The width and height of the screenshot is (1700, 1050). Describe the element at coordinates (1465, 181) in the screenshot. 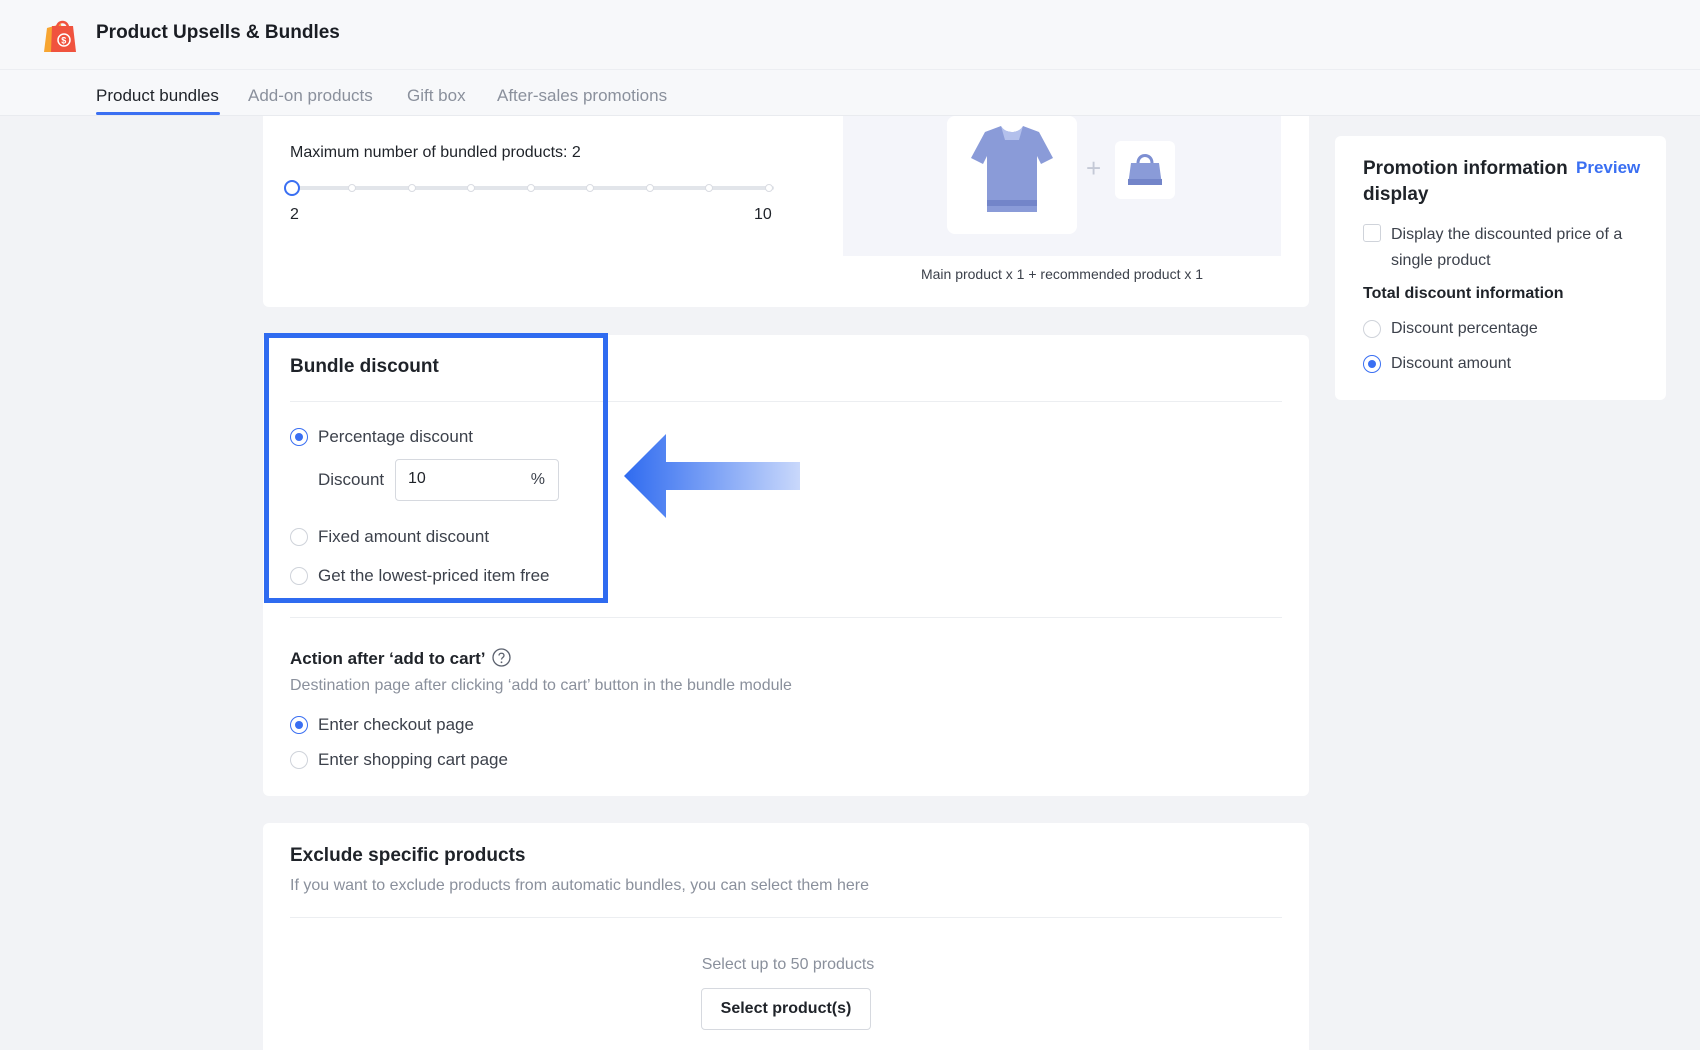

I see `promotion-display-title: Promotion information display` at that location.